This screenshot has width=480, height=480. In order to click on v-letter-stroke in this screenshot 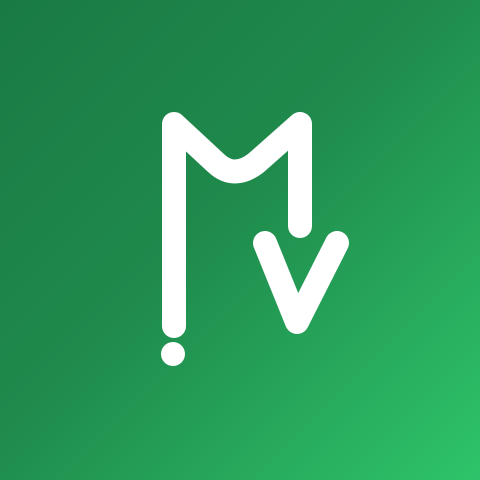, I will do `click(301, 282)`.